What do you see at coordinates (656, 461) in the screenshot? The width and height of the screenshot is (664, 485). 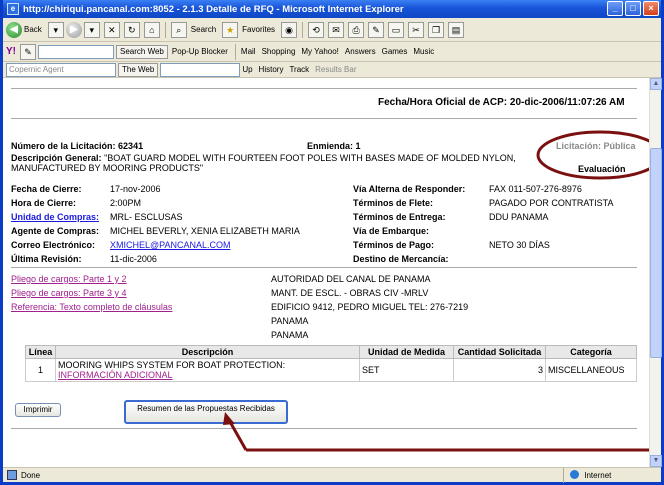 I see `scroll-down-icon: ▼` at bounding box center [656, 461].